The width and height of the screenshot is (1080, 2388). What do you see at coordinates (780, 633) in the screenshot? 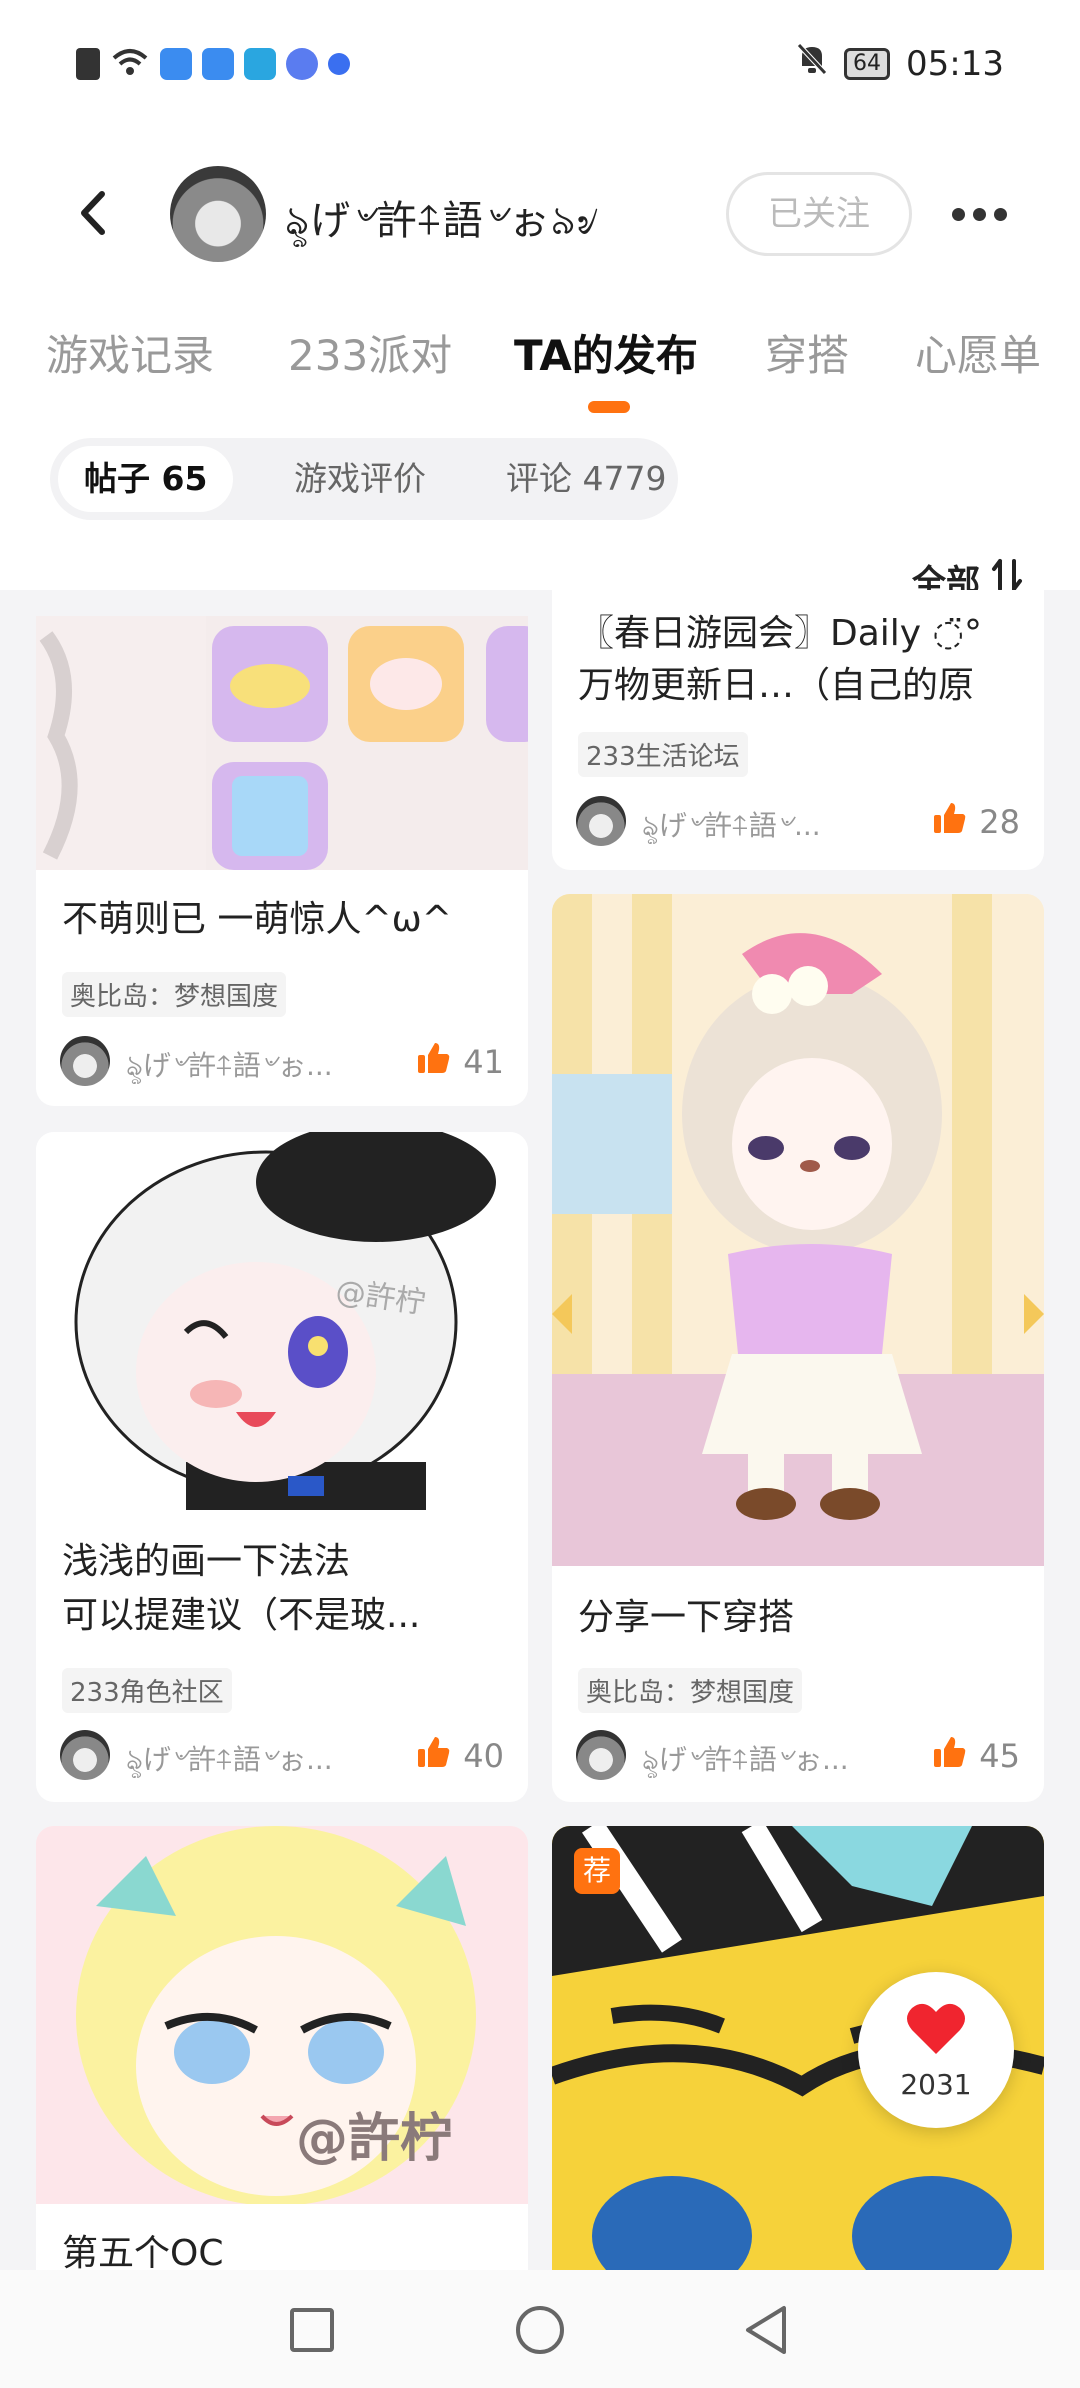
I see `post-title-line1: 〖春日游园会〗Daily ◌̈°` at bounding box center [780, 633].